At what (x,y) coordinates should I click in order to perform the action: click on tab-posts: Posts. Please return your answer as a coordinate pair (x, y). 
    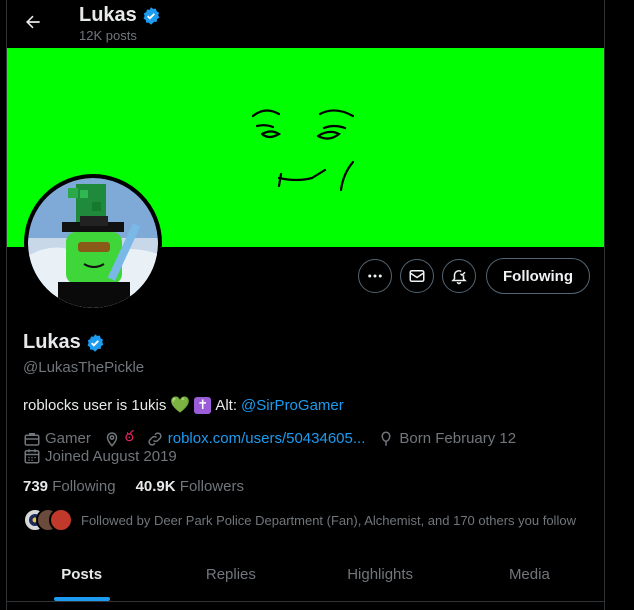
    Looking at the image, I should click on (81, 574).